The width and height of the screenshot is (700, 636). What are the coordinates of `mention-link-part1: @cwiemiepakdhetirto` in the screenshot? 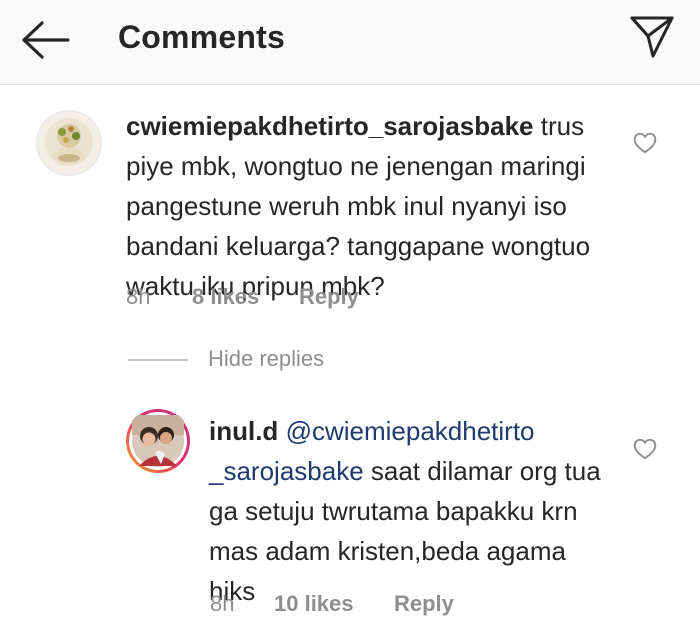 It's located at (410, 431).